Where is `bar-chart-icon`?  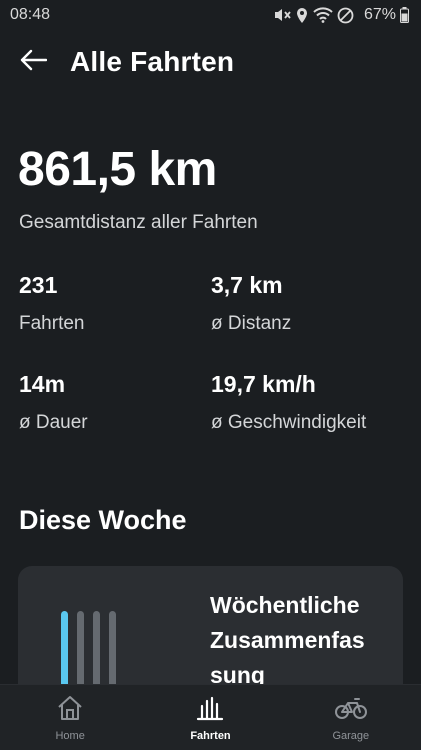 bar-chart-icon is located at coordinates (210, 710).